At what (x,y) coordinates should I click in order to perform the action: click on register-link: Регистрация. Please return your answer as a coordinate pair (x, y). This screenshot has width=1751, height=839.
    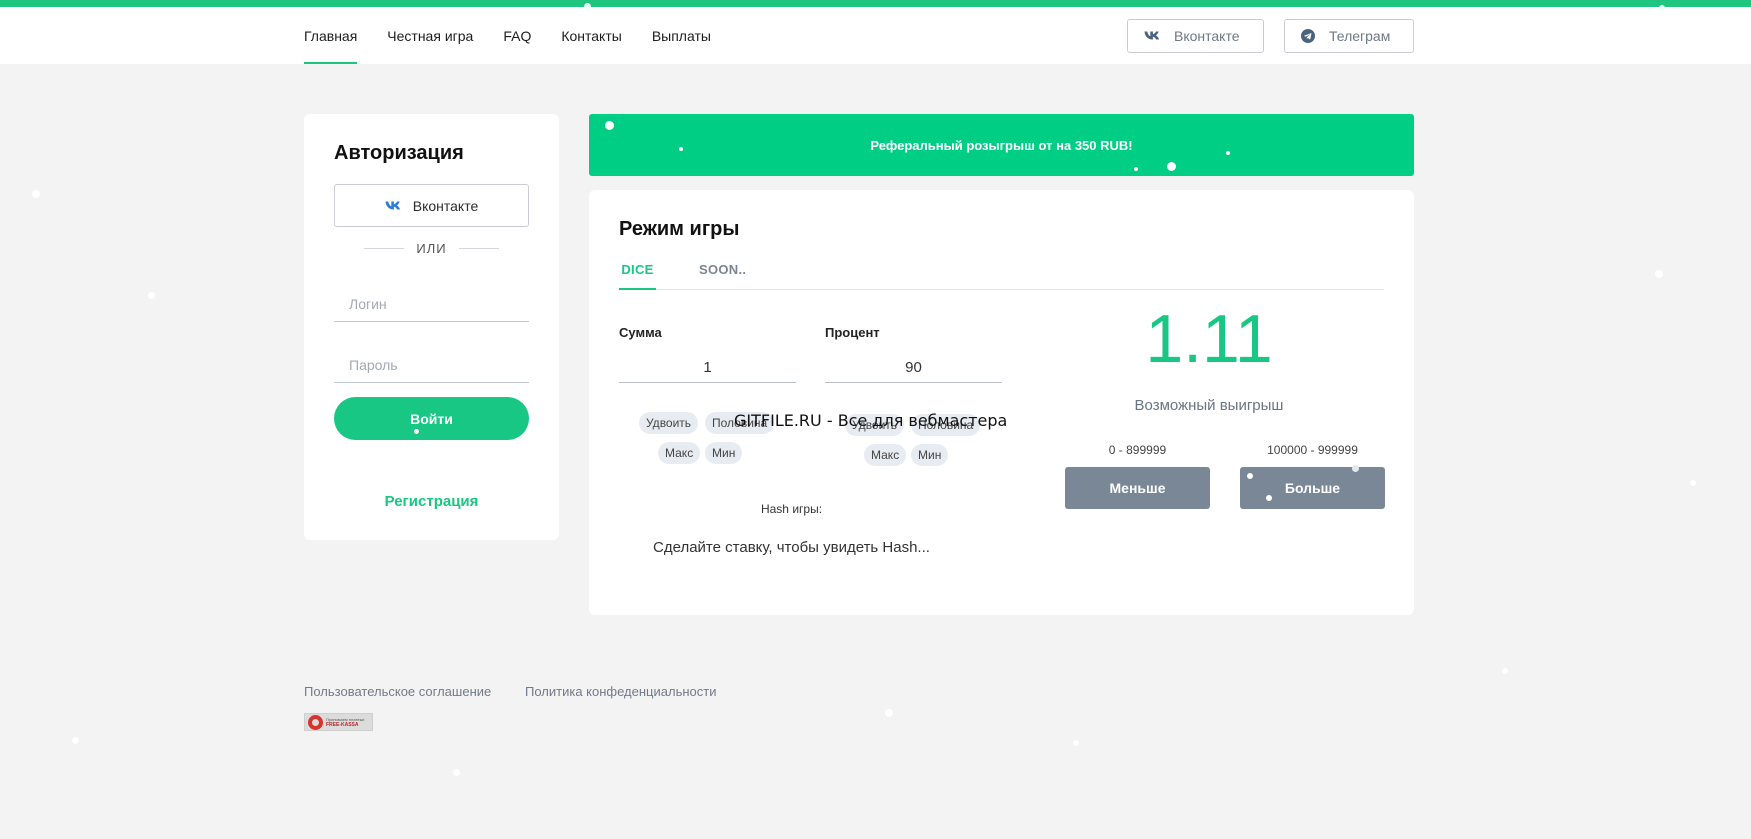
    Looking at the image, I should click on (431, 501).